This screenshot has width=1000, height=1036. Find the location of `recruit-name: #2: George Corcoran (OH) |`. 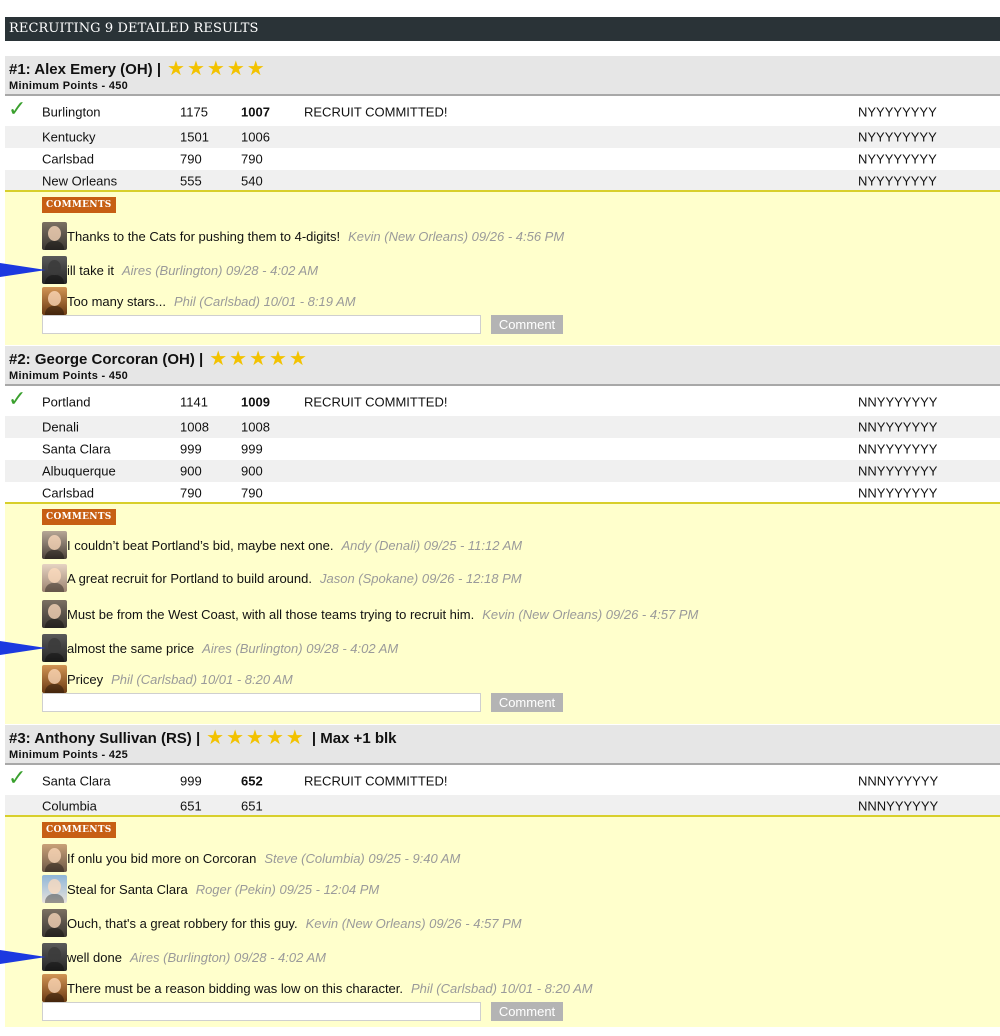

recruit-name: #2: George Corcoran (OH) | is located at coordinates (106, 359).